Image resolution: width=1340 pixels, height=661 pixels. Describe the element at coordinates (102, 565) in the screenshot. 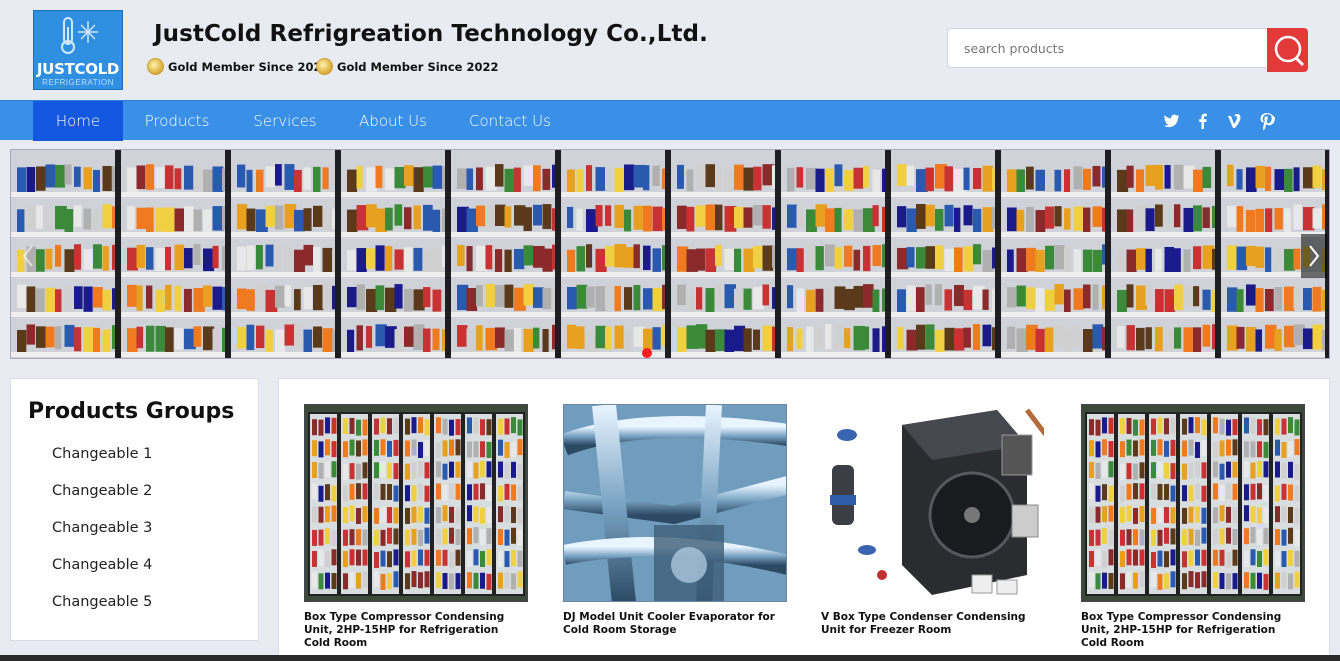

I see `sidebar-item-changeable-4: Changeable 4` at that location.